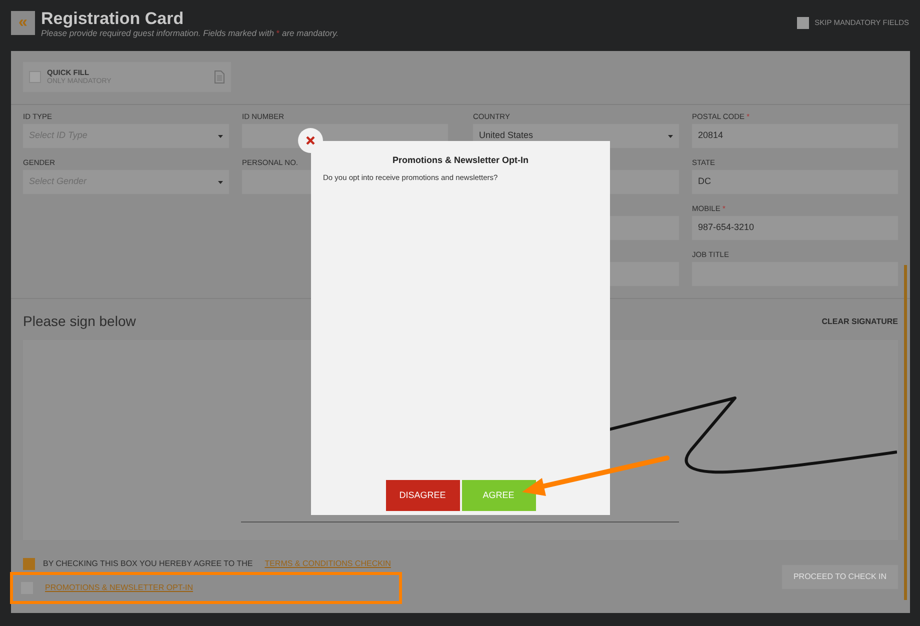 The height and width of the screenshot is (626, 920). I want to click on consent-text: BY CHECKING THIS BOX YOU HEREBY AGREE TO THE, so click(148, 564).